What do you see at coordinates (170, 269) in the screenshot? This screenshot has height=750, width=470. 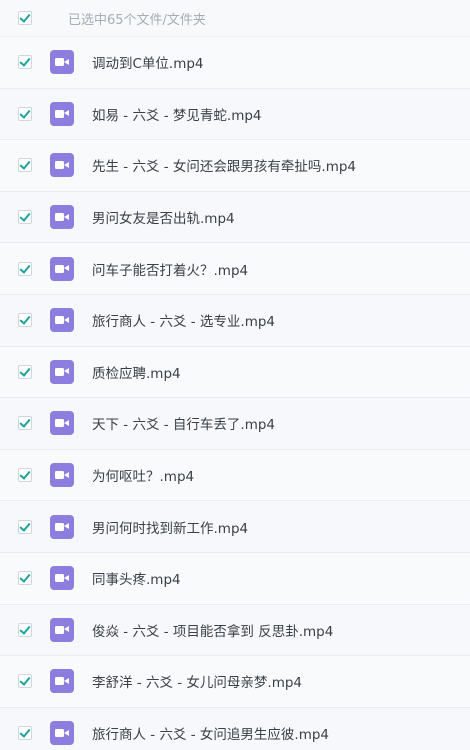 I see `file-name: 问车子能否打着火？.mp4` at bounding box center [170, 269].